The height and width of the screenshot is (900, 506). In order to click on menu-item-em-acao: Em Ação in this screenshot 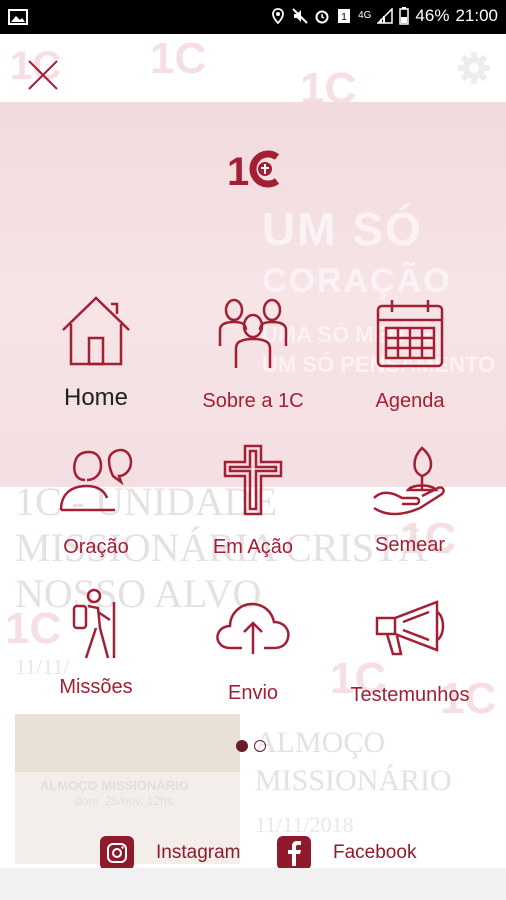, I will do `click(253, 501)`.